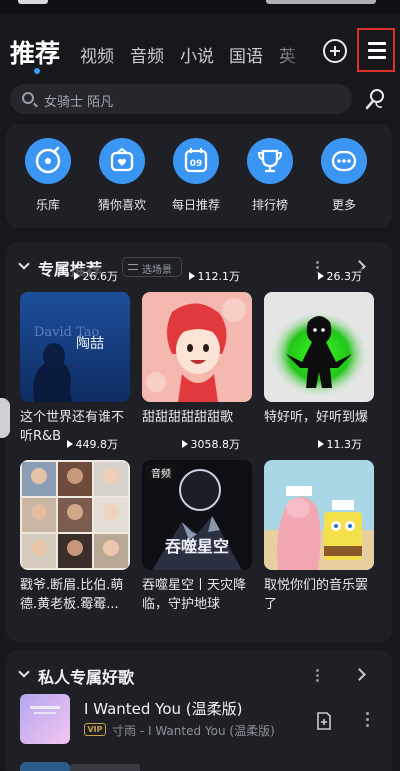 This screenshot has height=771, width=400. I want to click on tab-recommend: 推荐, so click(35, 52).